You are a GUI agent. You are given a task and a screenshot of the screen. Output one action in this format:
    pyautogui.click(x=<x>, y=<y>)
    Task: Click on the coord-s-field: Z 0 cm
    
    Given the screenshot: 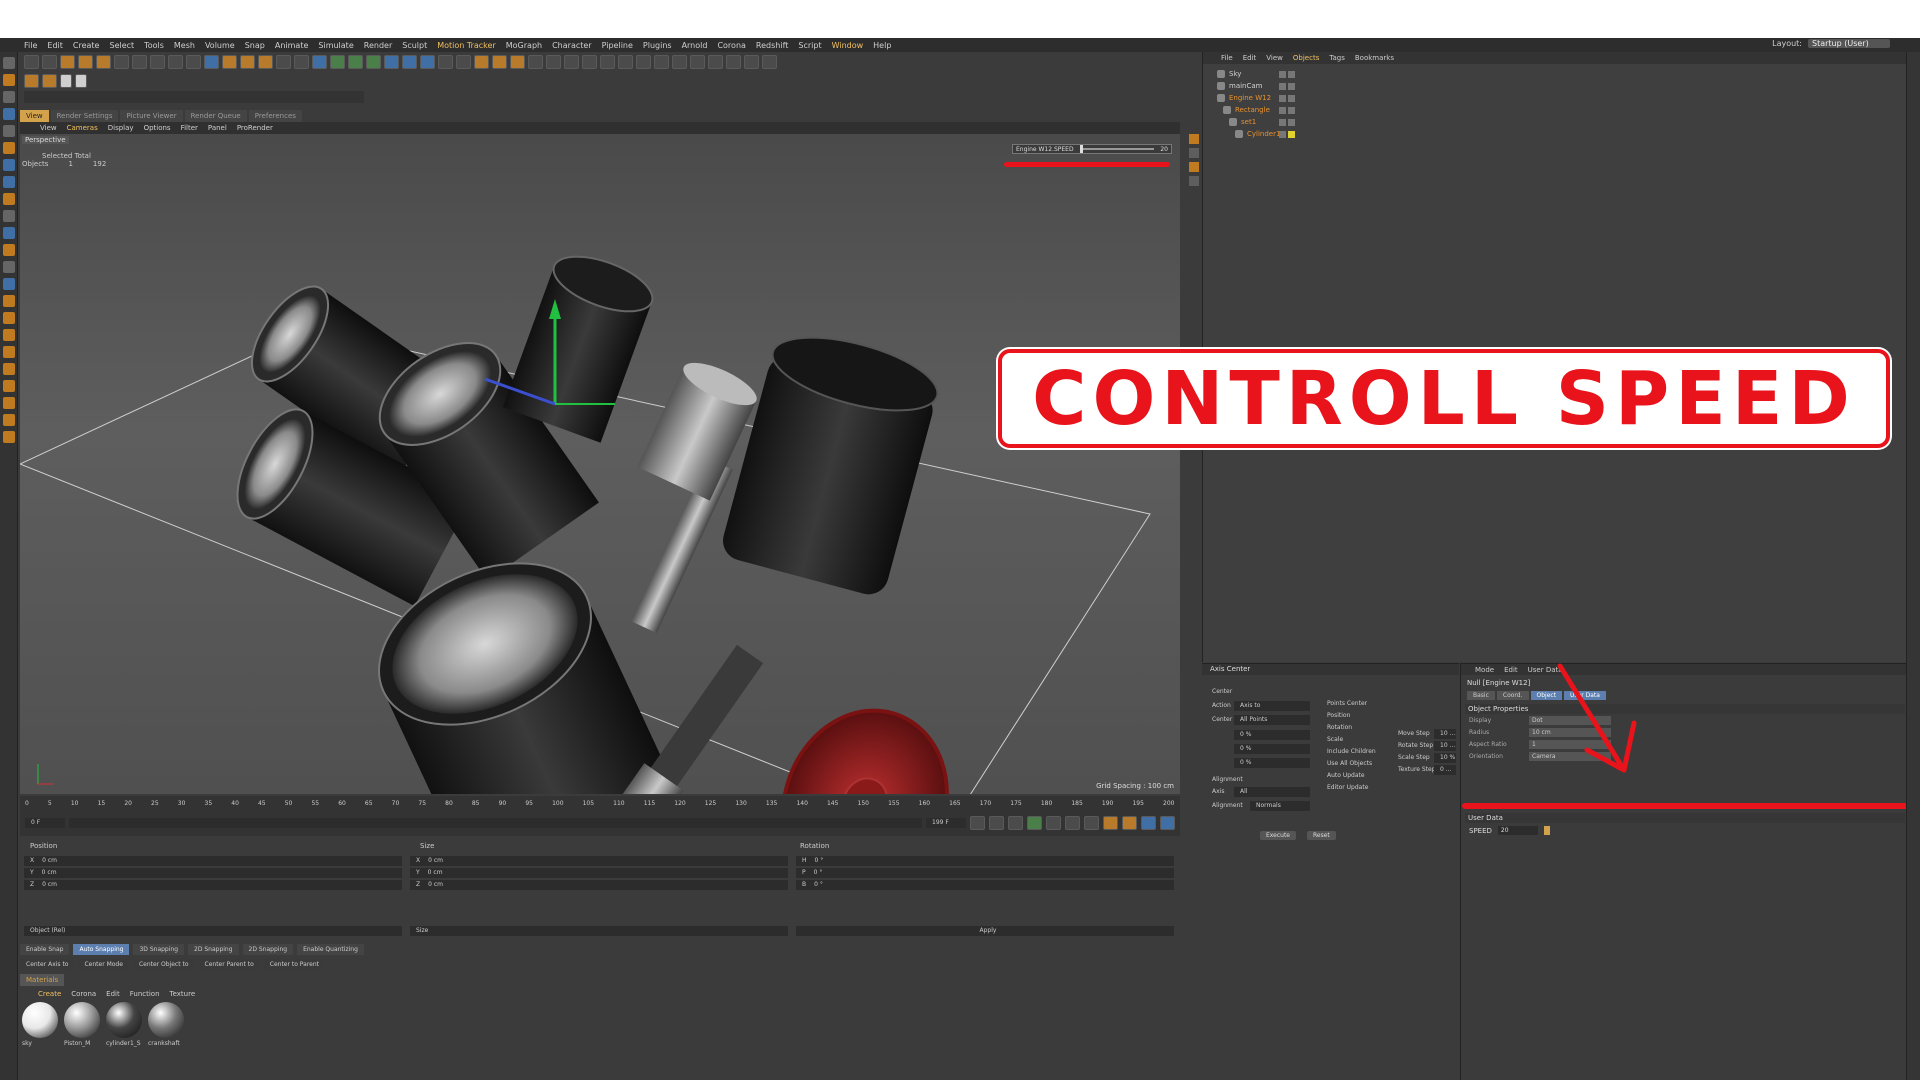 What is the action you would take?
    pyautogui.click(x=599, y=885)
    